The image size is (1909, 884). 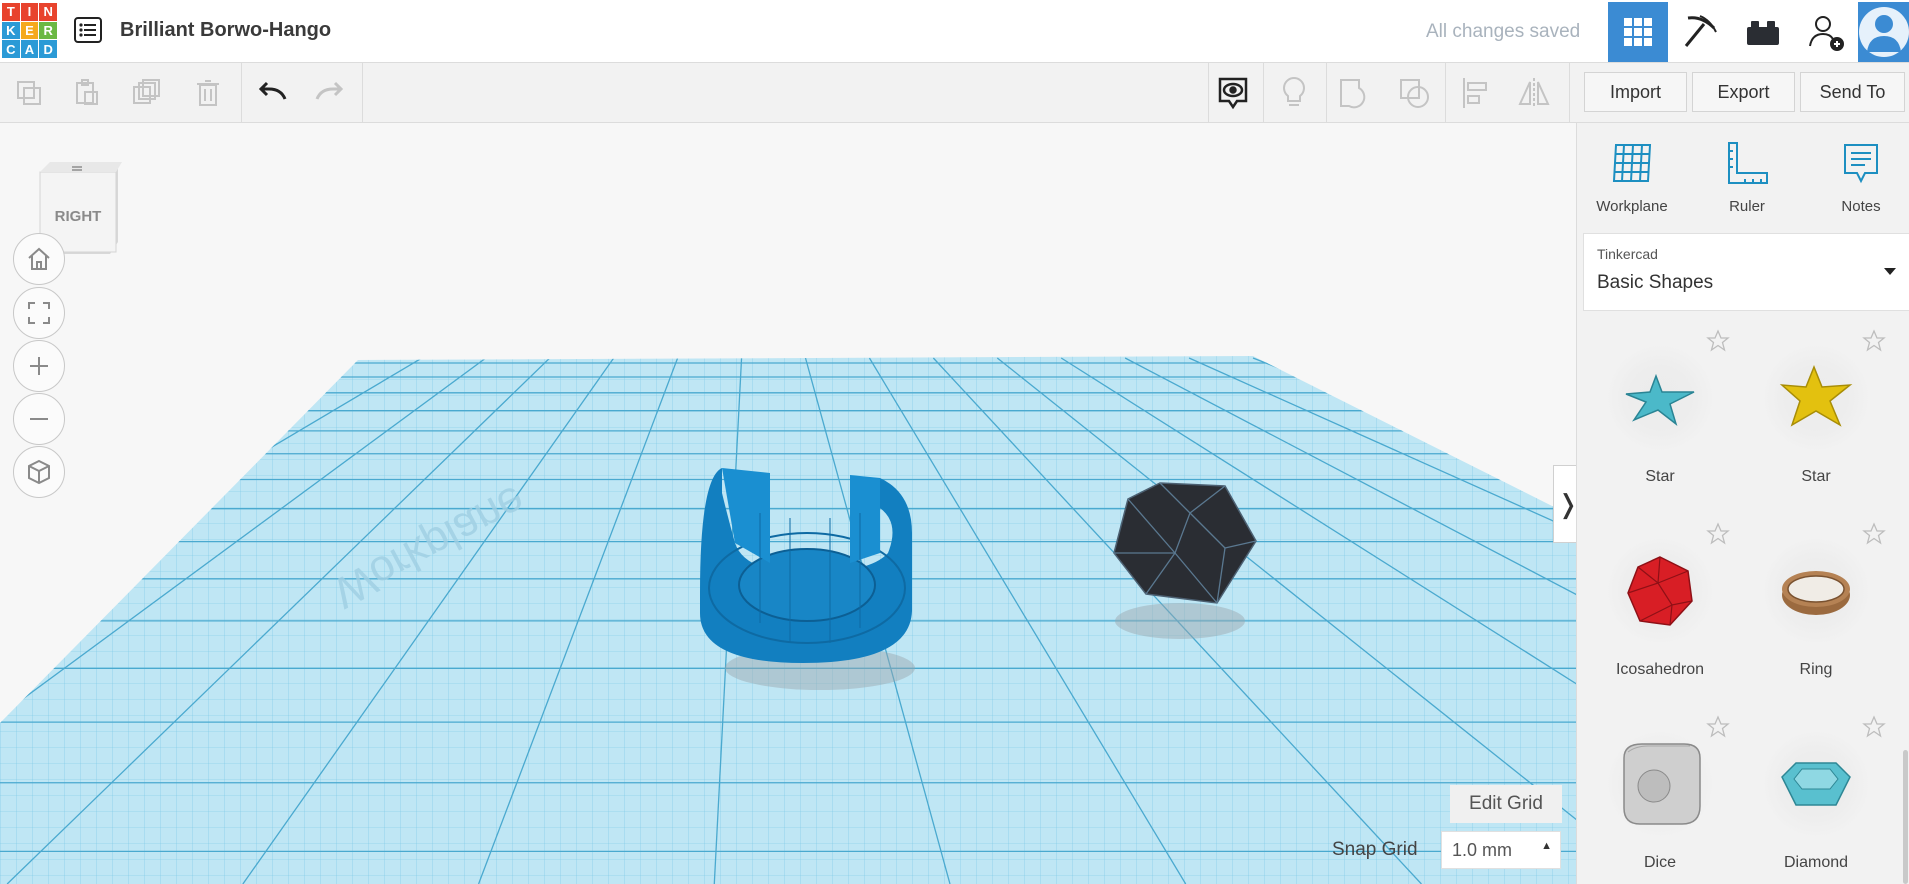 I want to click on ungroup-icon, so click(x=1414, y=93).